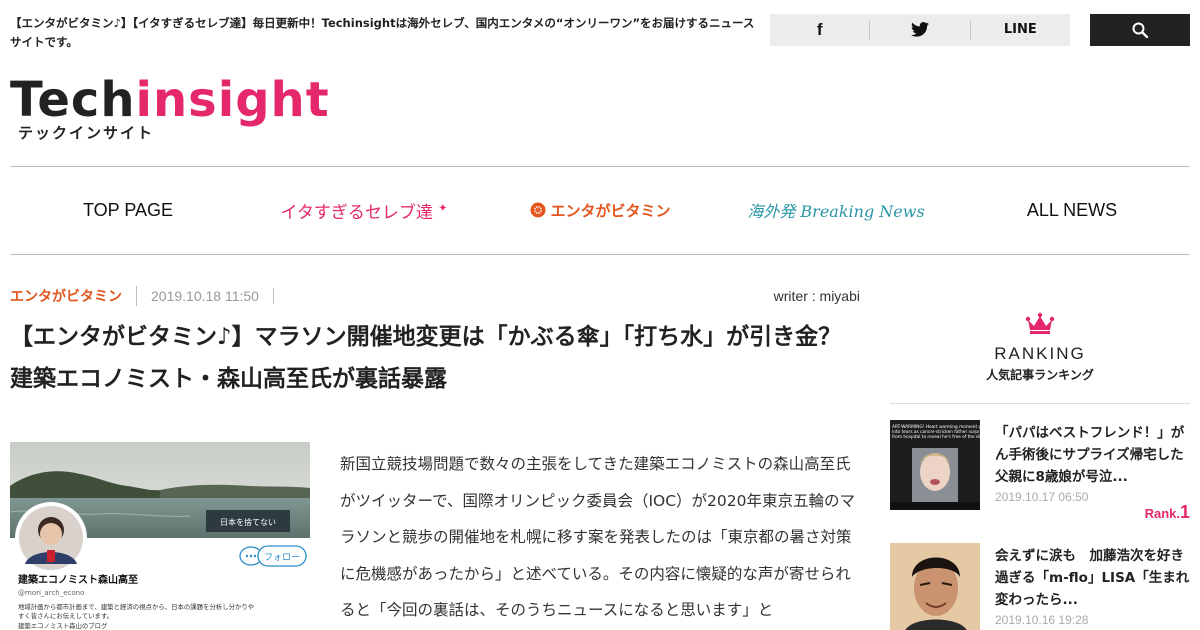 This screenshot has width=1200, height=630. Describe the element at coordinates (356, 212) in the screenshot. I see `nav-celeb-label: イタすぎるセレブ達` at that location.